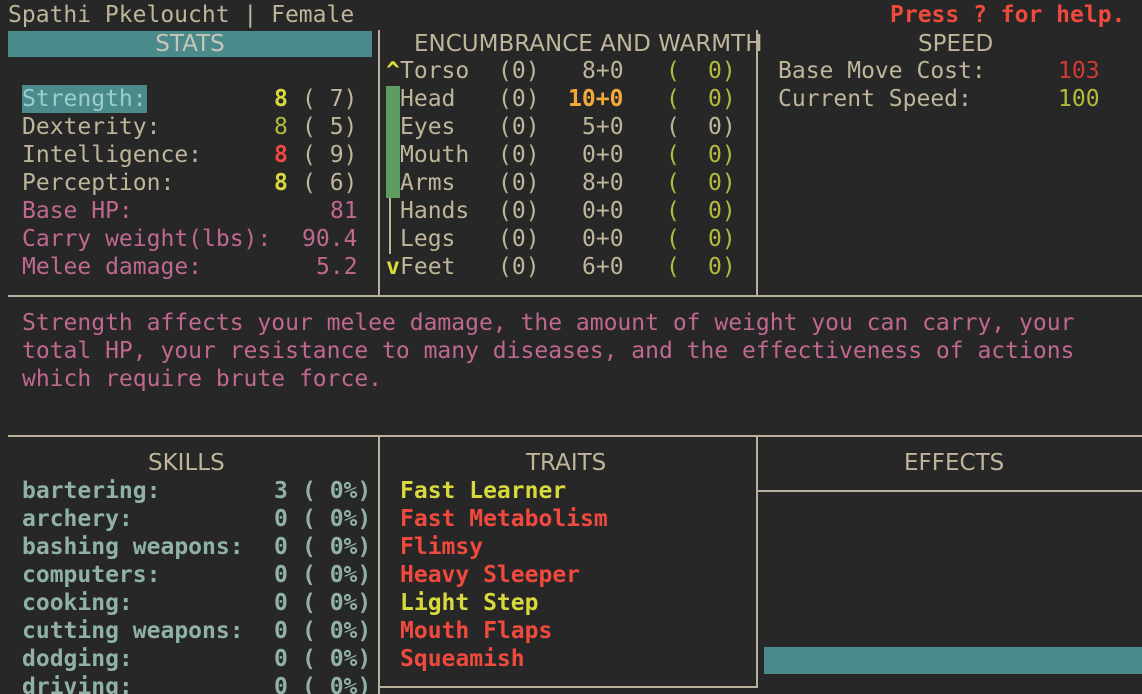  What do you see at coordinates (953, 660) in the screenshot?
I see `effects-highlight-bar` at bounding box center [953, 660].